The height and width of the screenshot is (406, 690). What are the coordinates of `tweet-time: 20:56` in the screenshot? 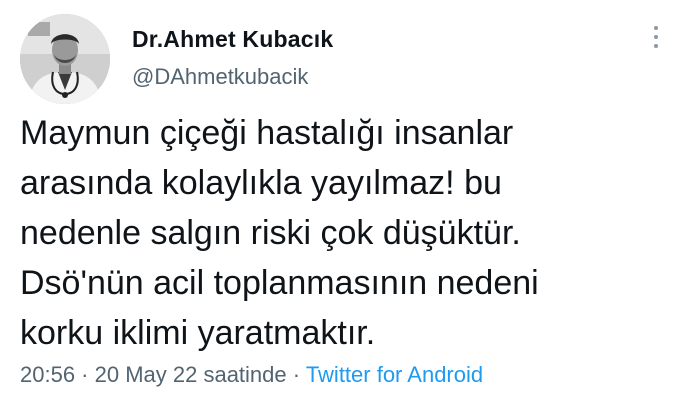 It's located at (47, 374).